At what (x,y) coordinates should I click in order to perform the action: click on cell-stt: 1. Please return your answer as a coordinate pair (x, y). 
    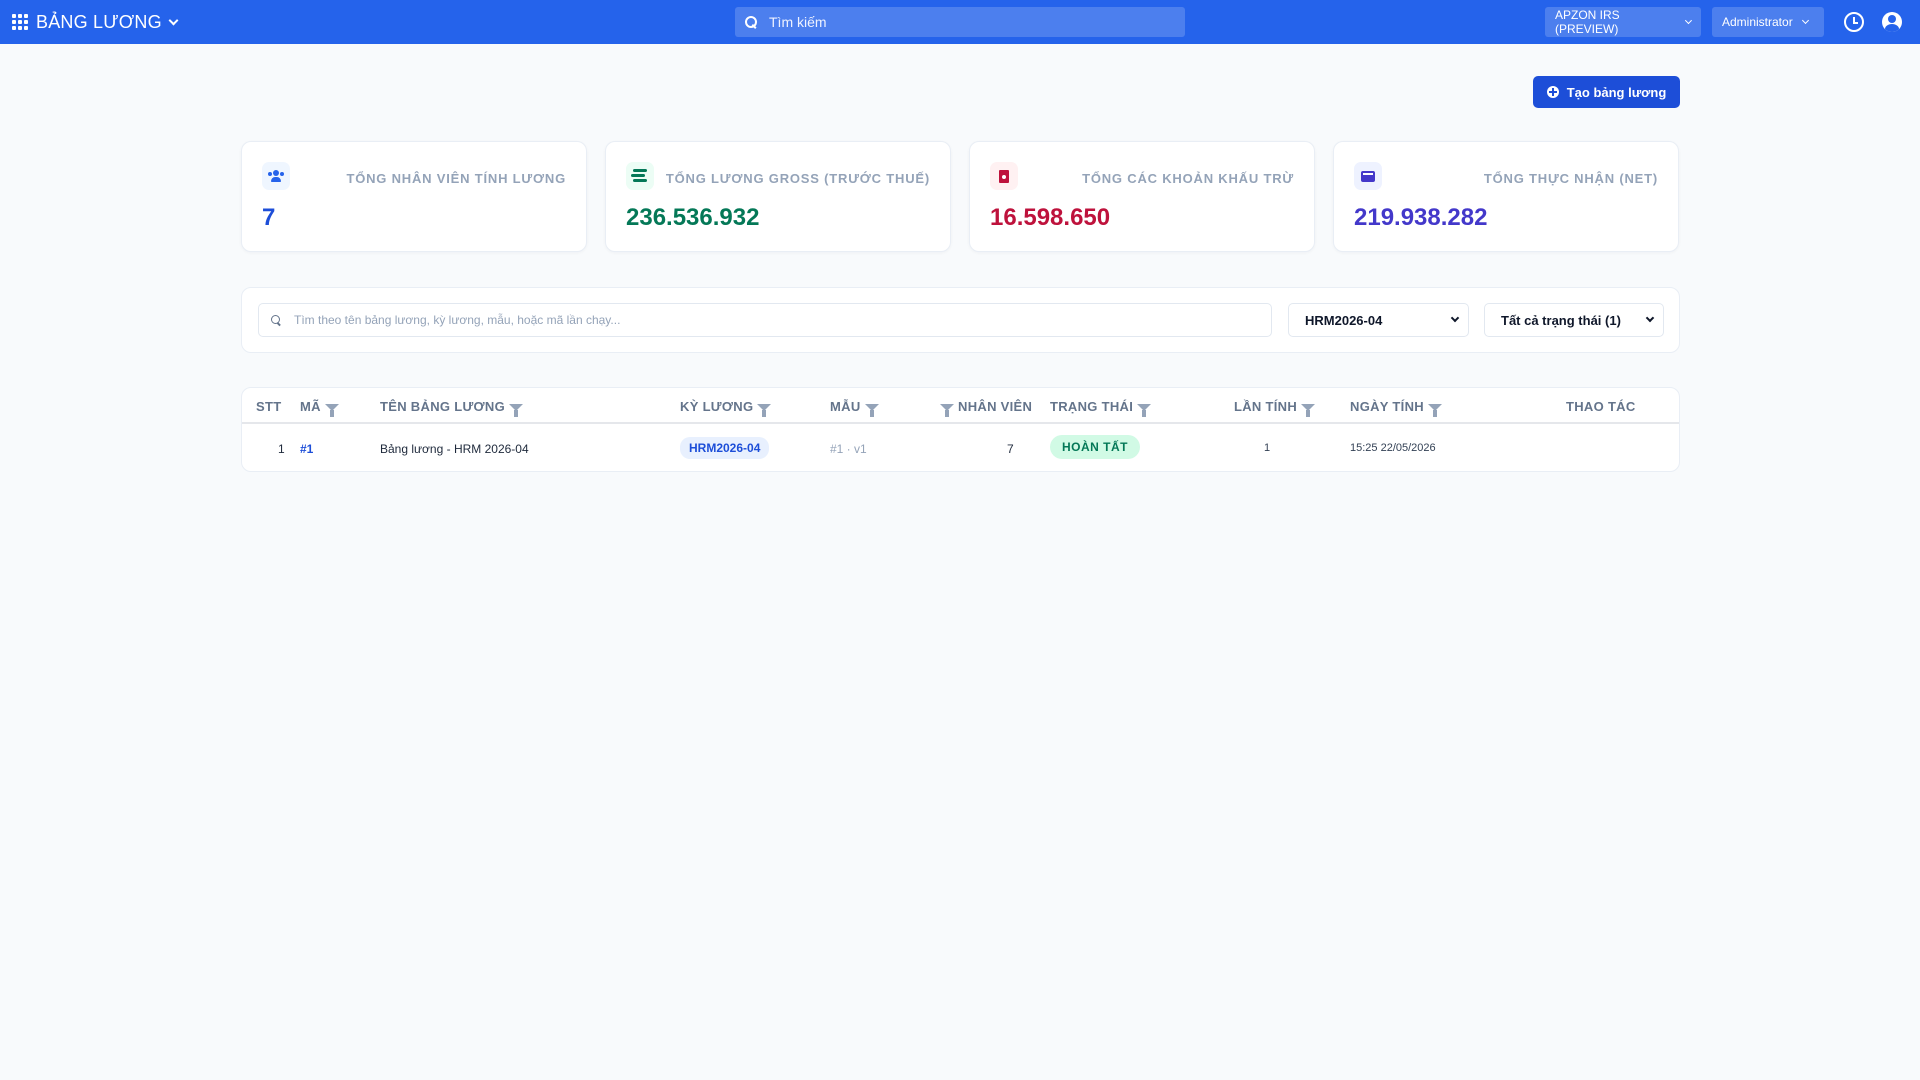
    Looking at the image, I should click on (281, 449).